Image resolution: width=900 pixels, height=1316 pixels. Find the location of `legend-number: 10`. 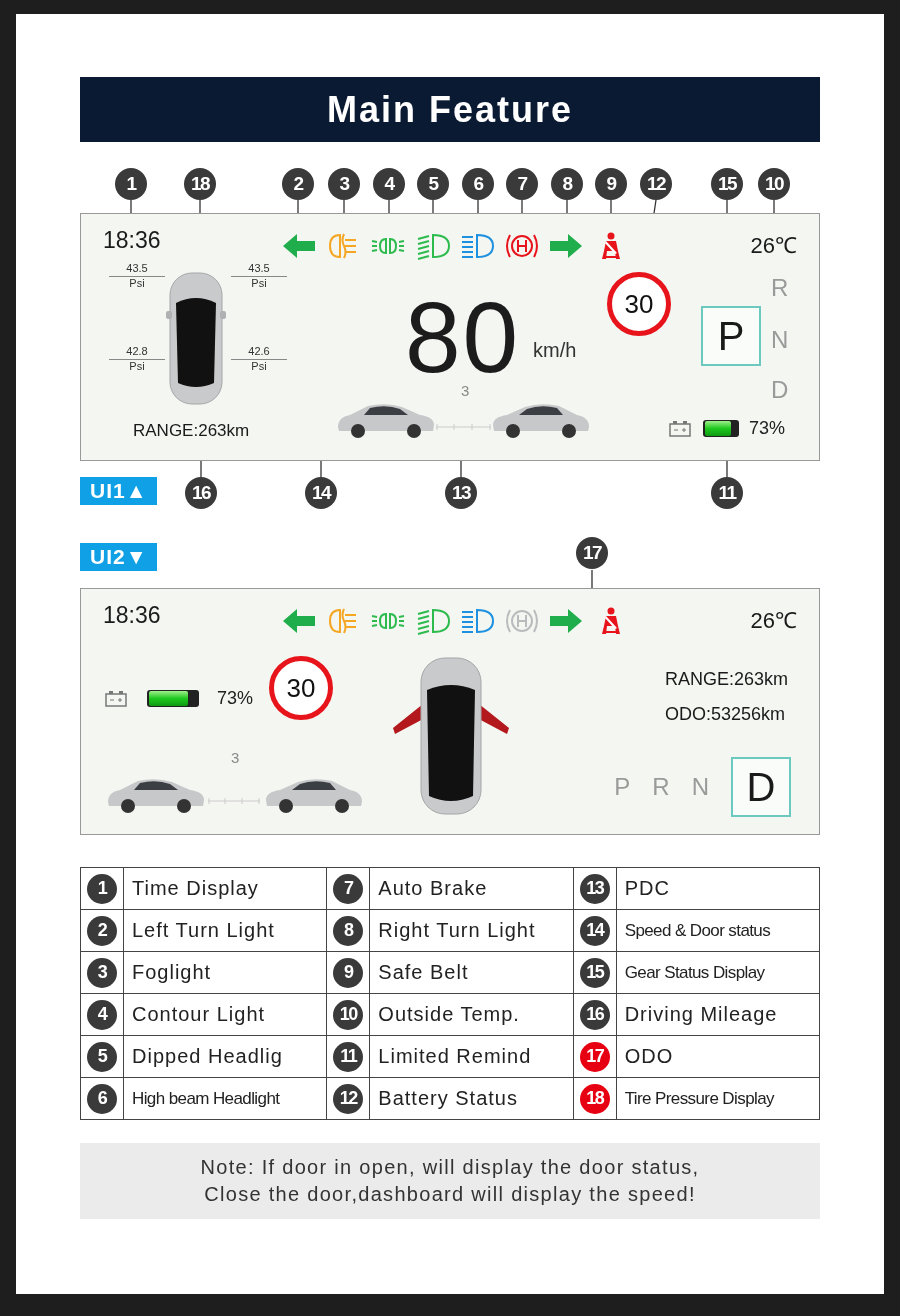

legend-number: 10 is located at coordinates (348, 1014).